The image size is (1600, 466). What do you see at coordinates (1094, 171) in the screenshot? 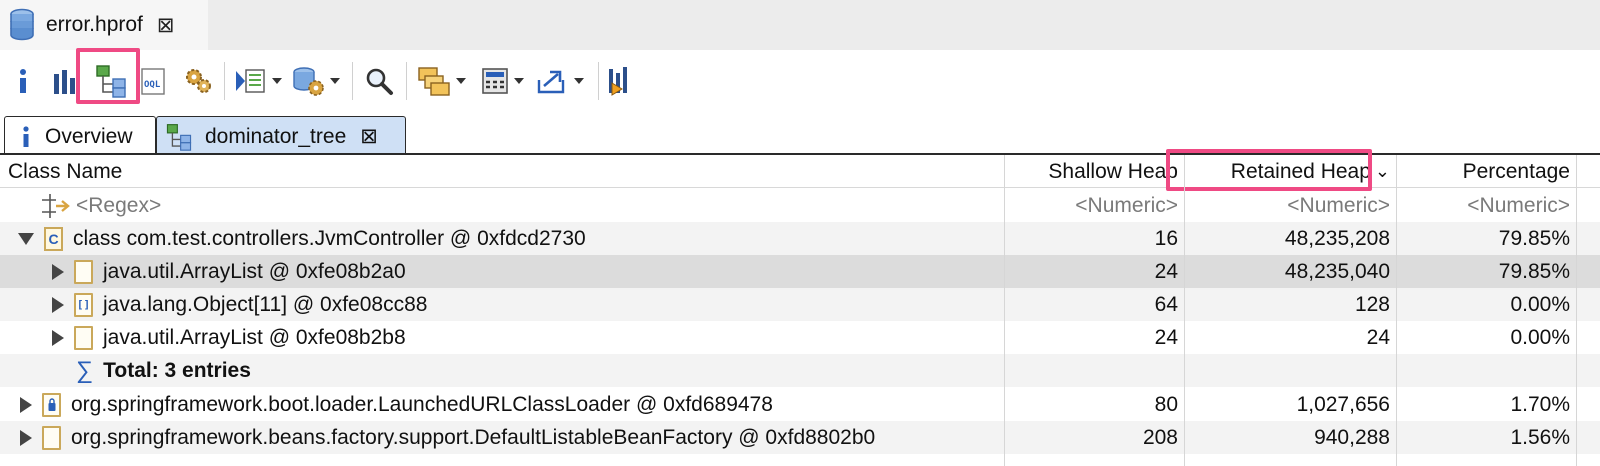
I see `column-header-shallow-heap: Shallow Heap` at bounding box center [1094, 171].